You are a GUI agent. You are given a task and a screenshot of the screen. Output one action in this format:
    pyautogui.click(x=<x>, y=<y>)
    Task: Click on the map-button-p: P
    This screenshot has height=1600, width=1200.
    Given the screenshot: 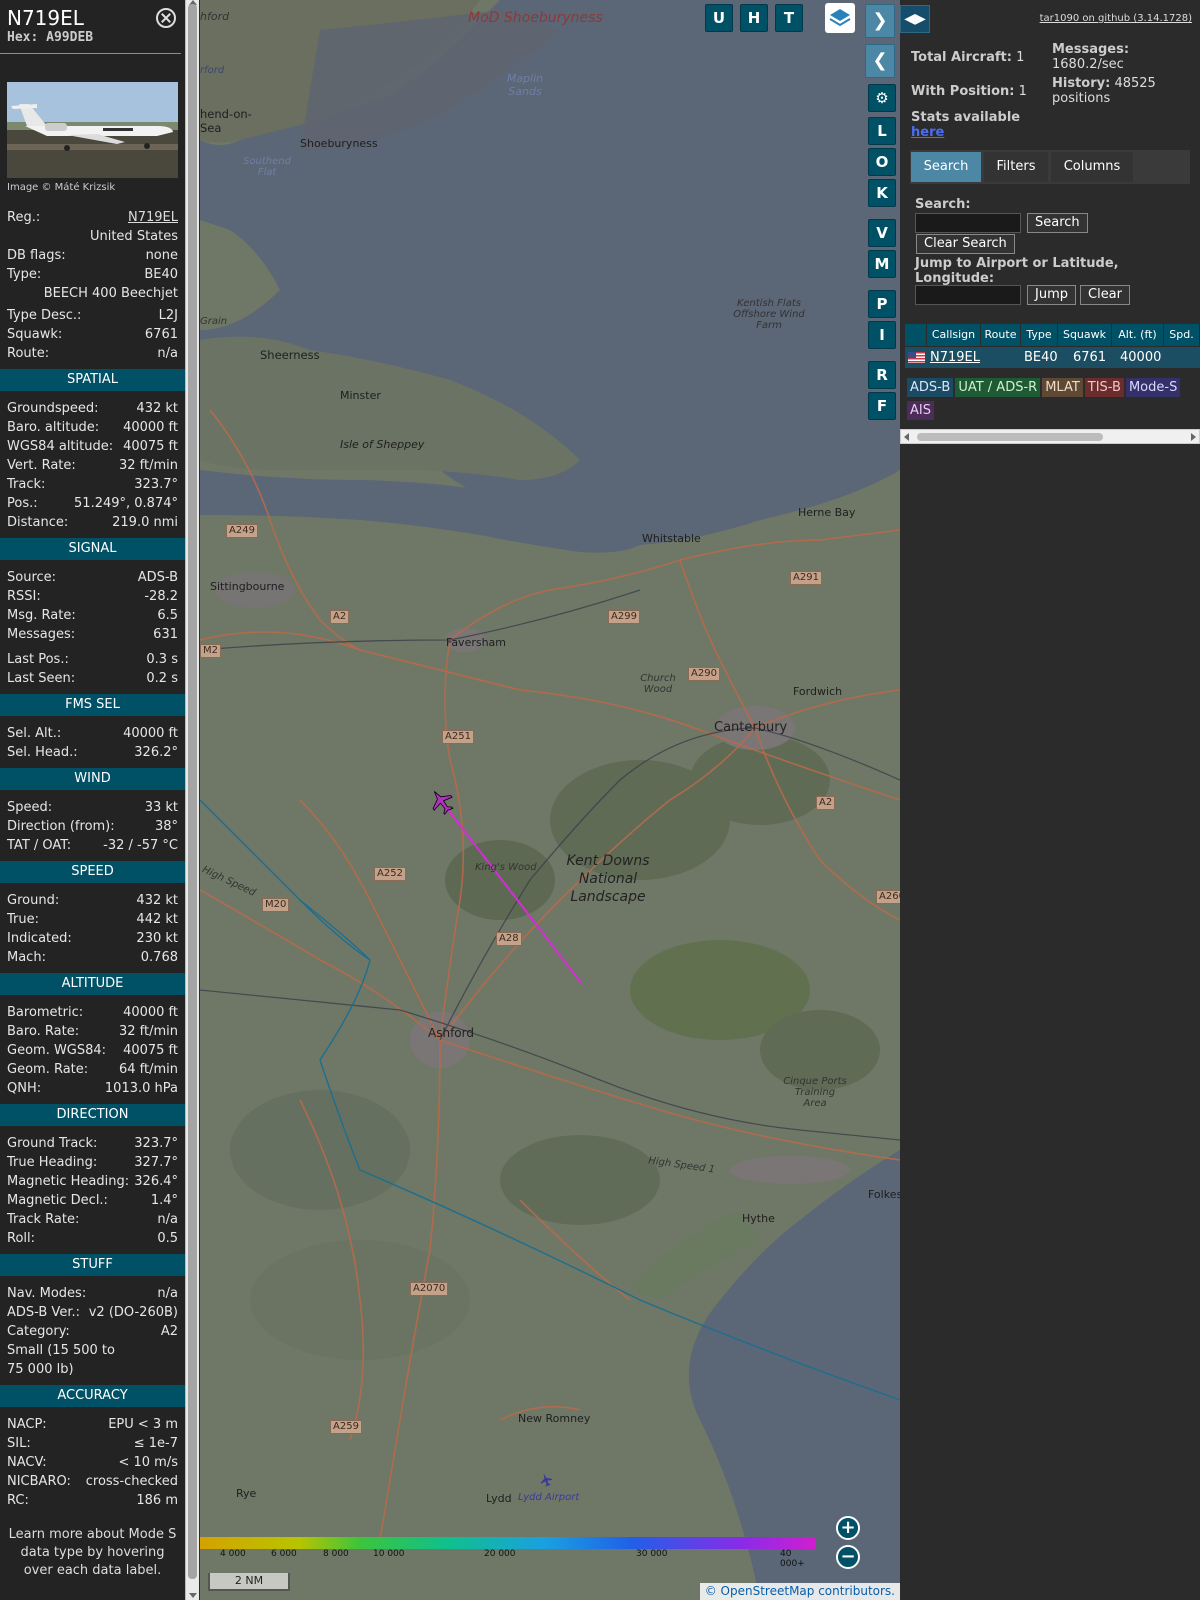 What is the action you would take?
    pyautogui.click(x=882, y=304)
    